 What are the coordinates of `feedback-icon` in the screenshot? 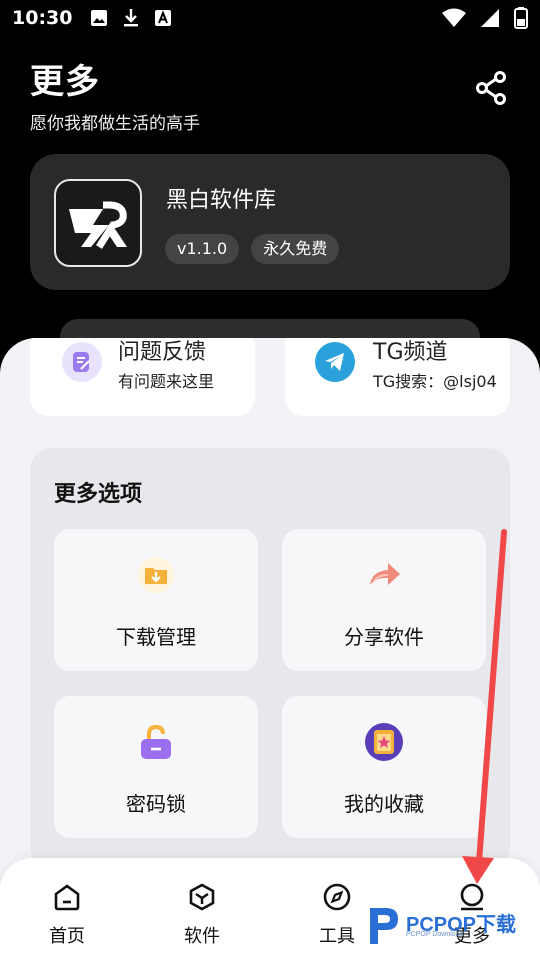 It's located at (82, 362).